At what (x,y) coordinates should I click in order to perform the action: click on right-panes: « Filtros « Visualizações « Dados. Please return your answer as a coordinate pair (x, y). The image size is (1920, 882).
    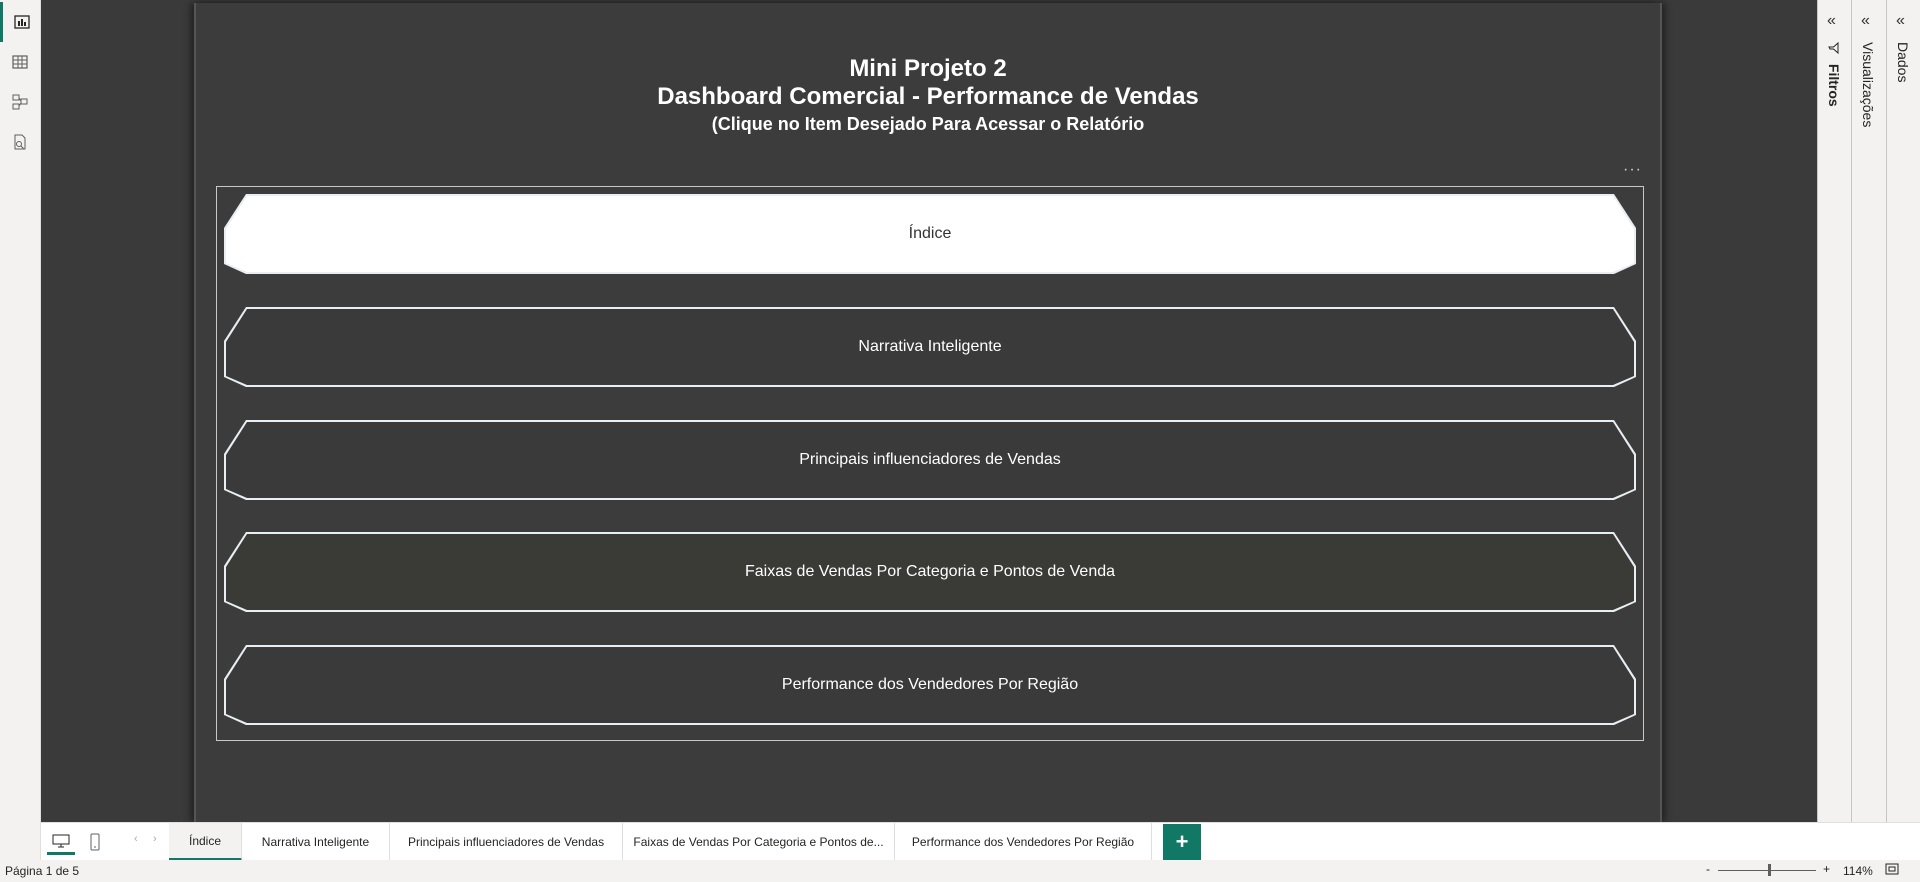
    Looking at the image, I should click on (1868, 430).